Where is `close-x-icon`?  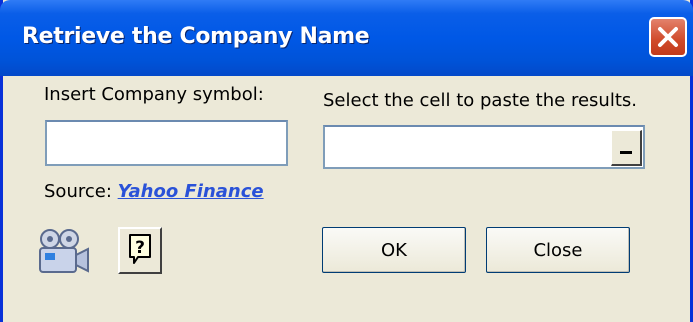 close-x-icon is located at coordinates (668, 37).